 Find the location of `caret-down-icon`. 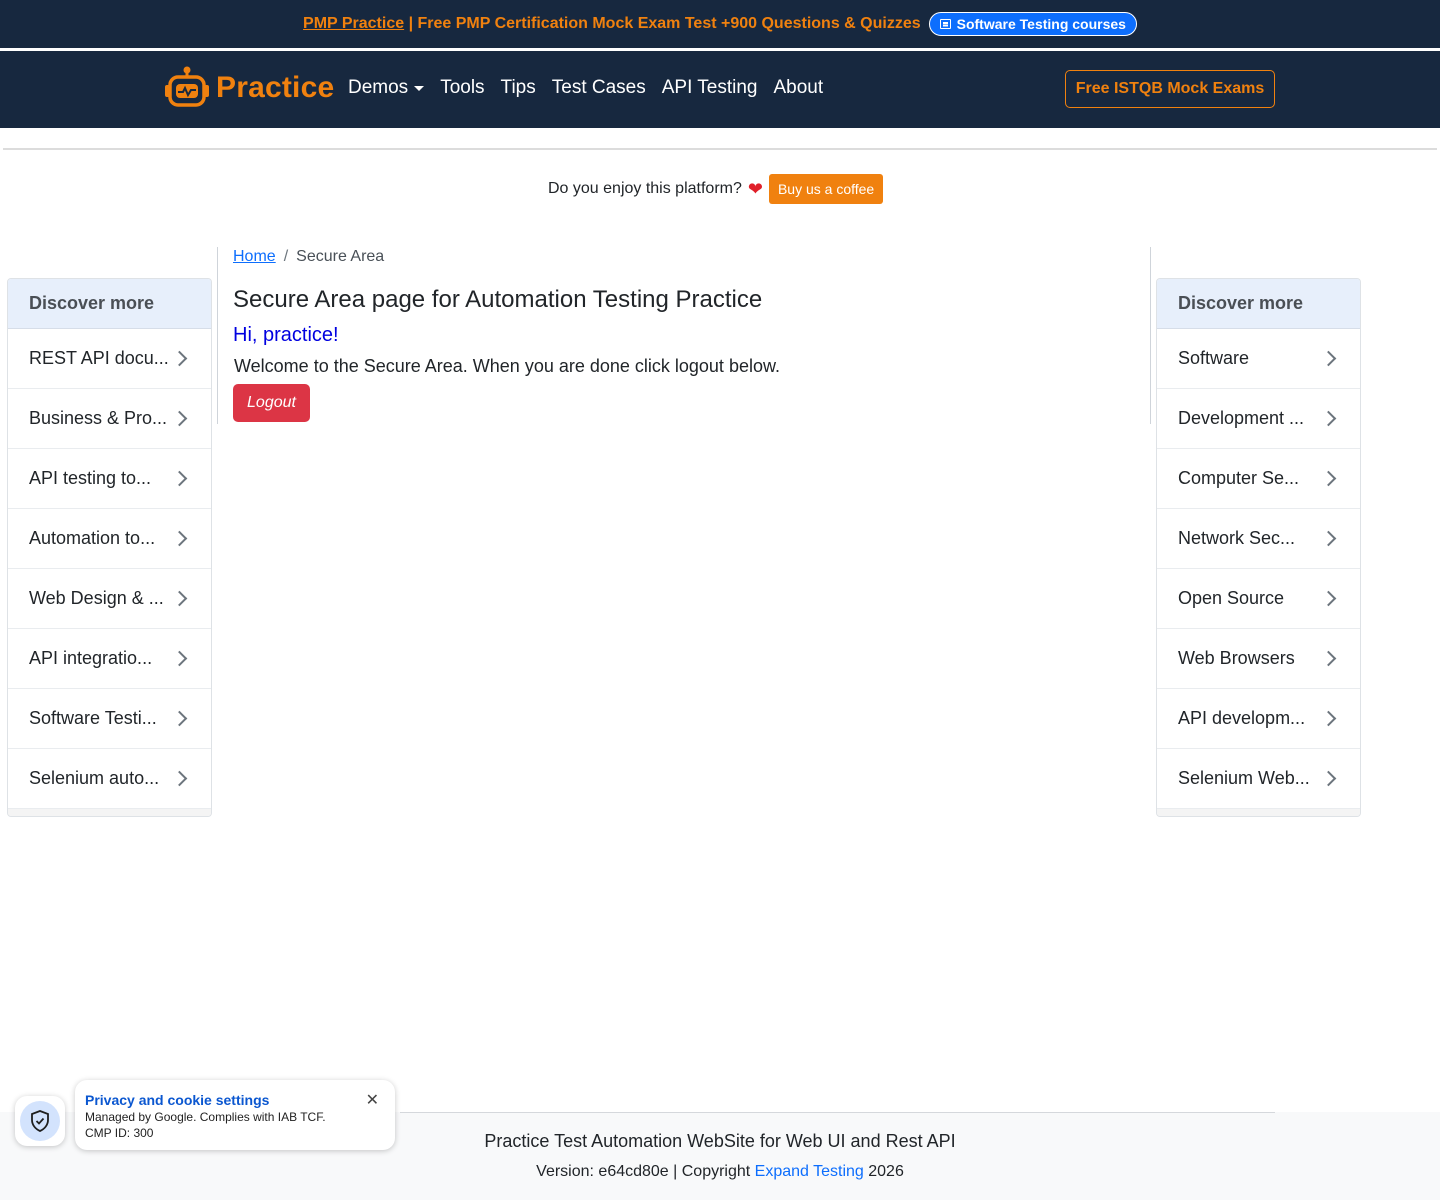

caret-down-icon is located at coordinates (419, 88).